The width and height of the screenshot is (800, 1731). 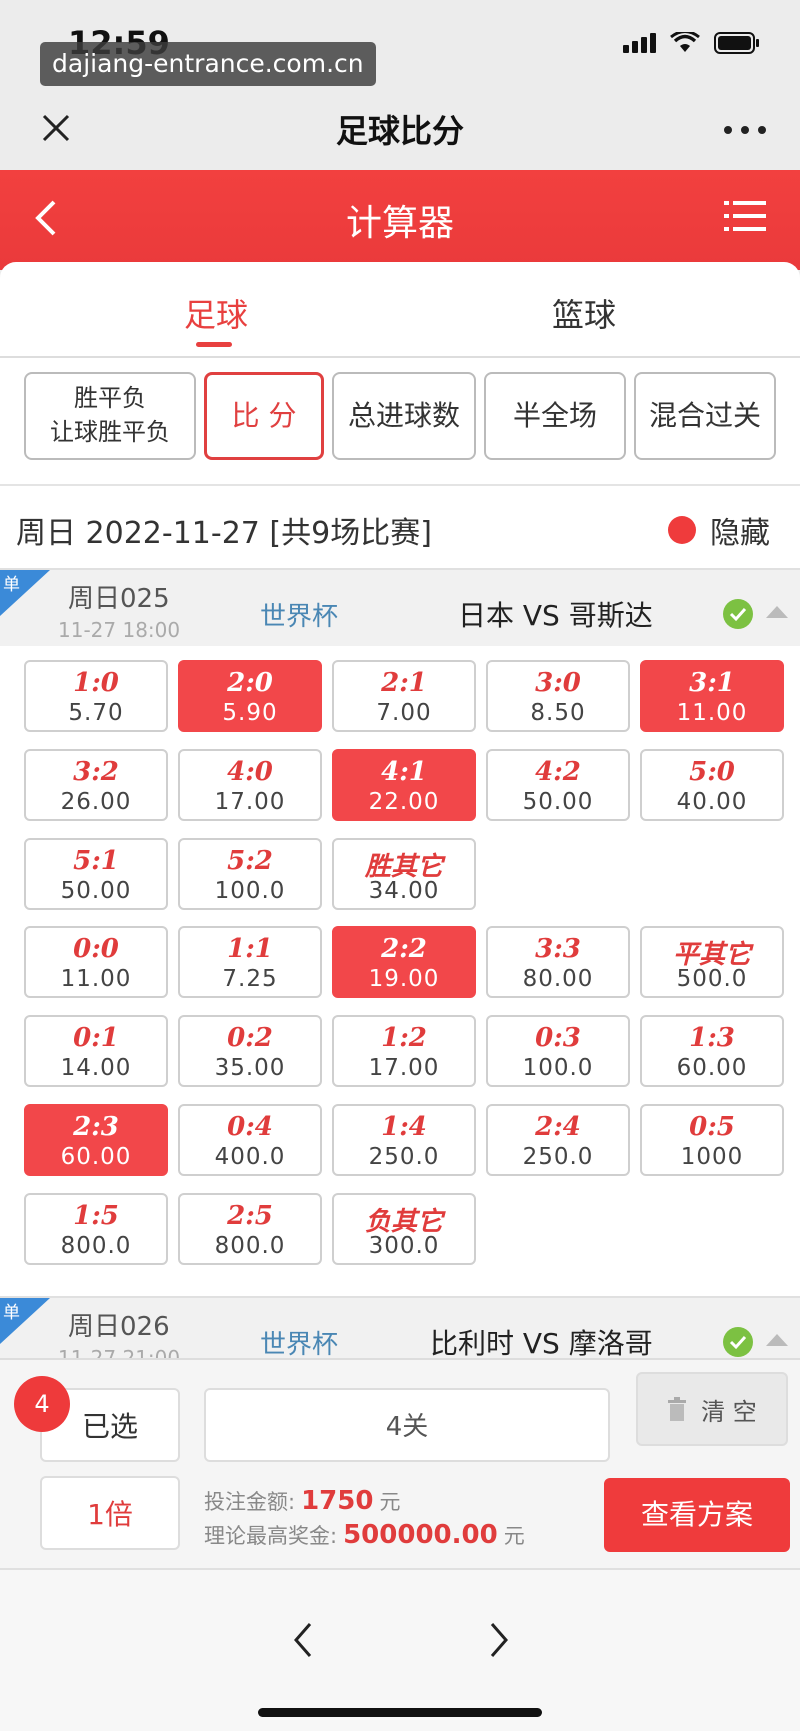 I want to click on score-odds-cell: 3:0 8.50, so click(x=558, y=696).